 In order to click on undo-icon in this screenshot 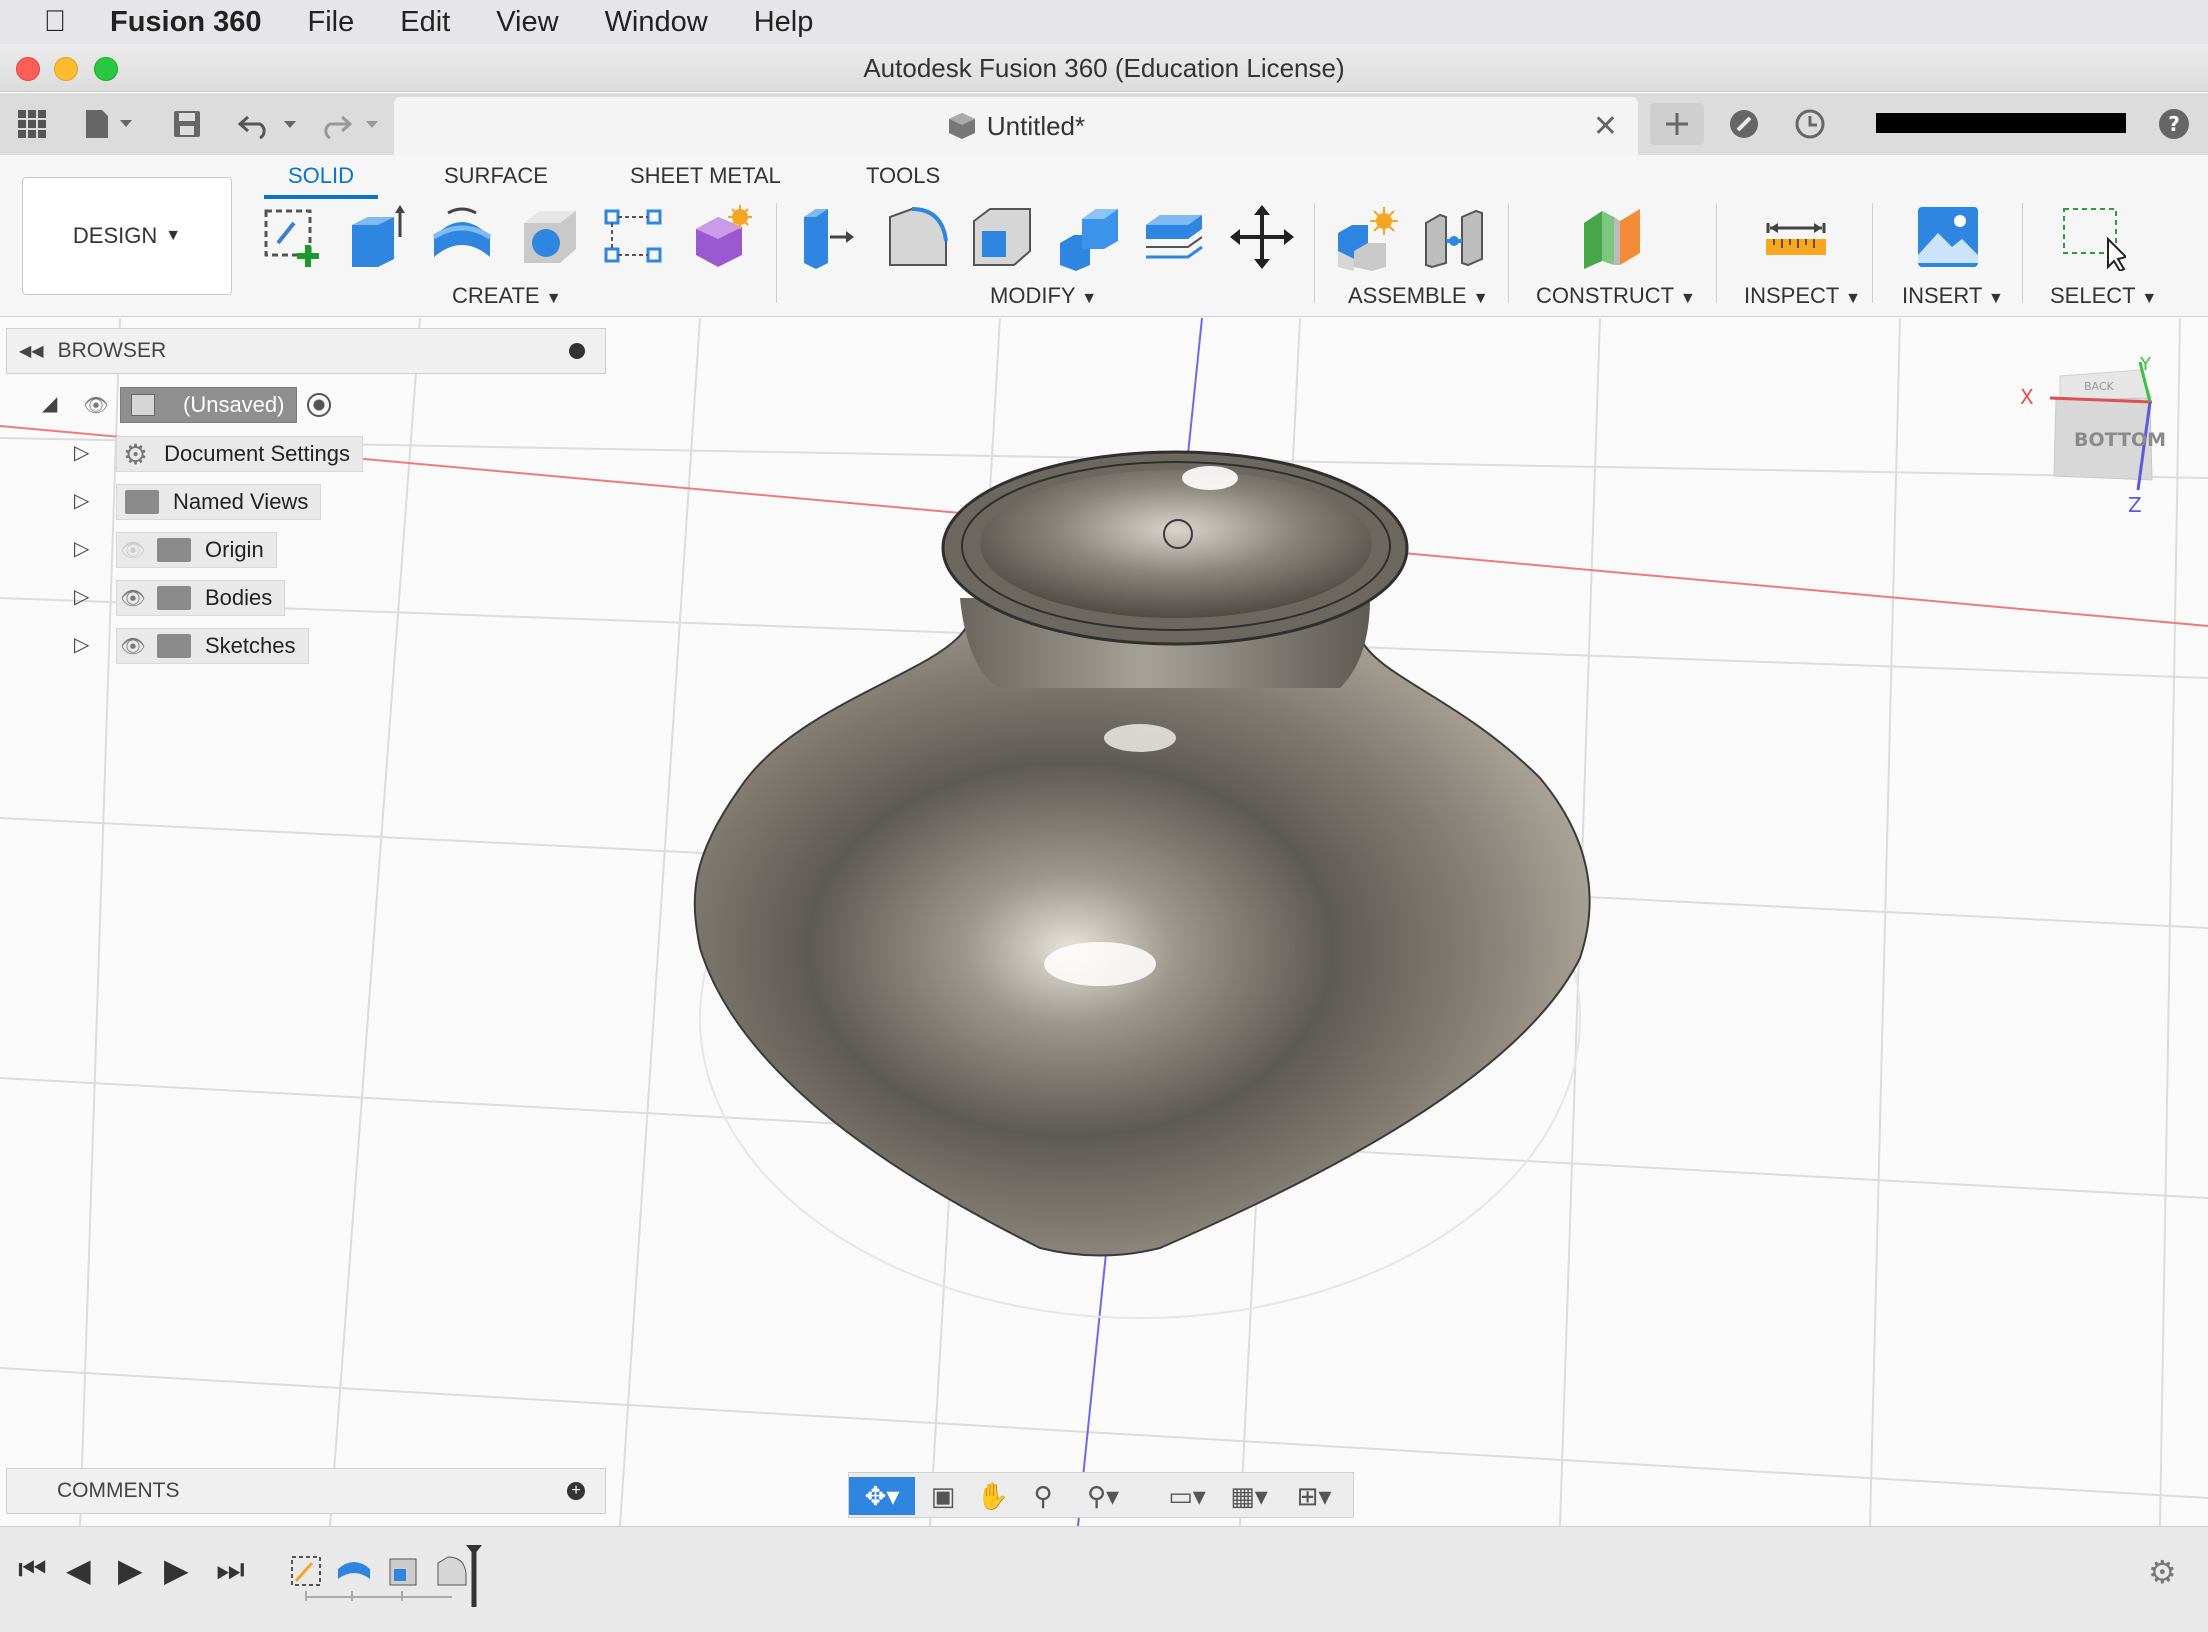, I will do `click(271, 124)`.